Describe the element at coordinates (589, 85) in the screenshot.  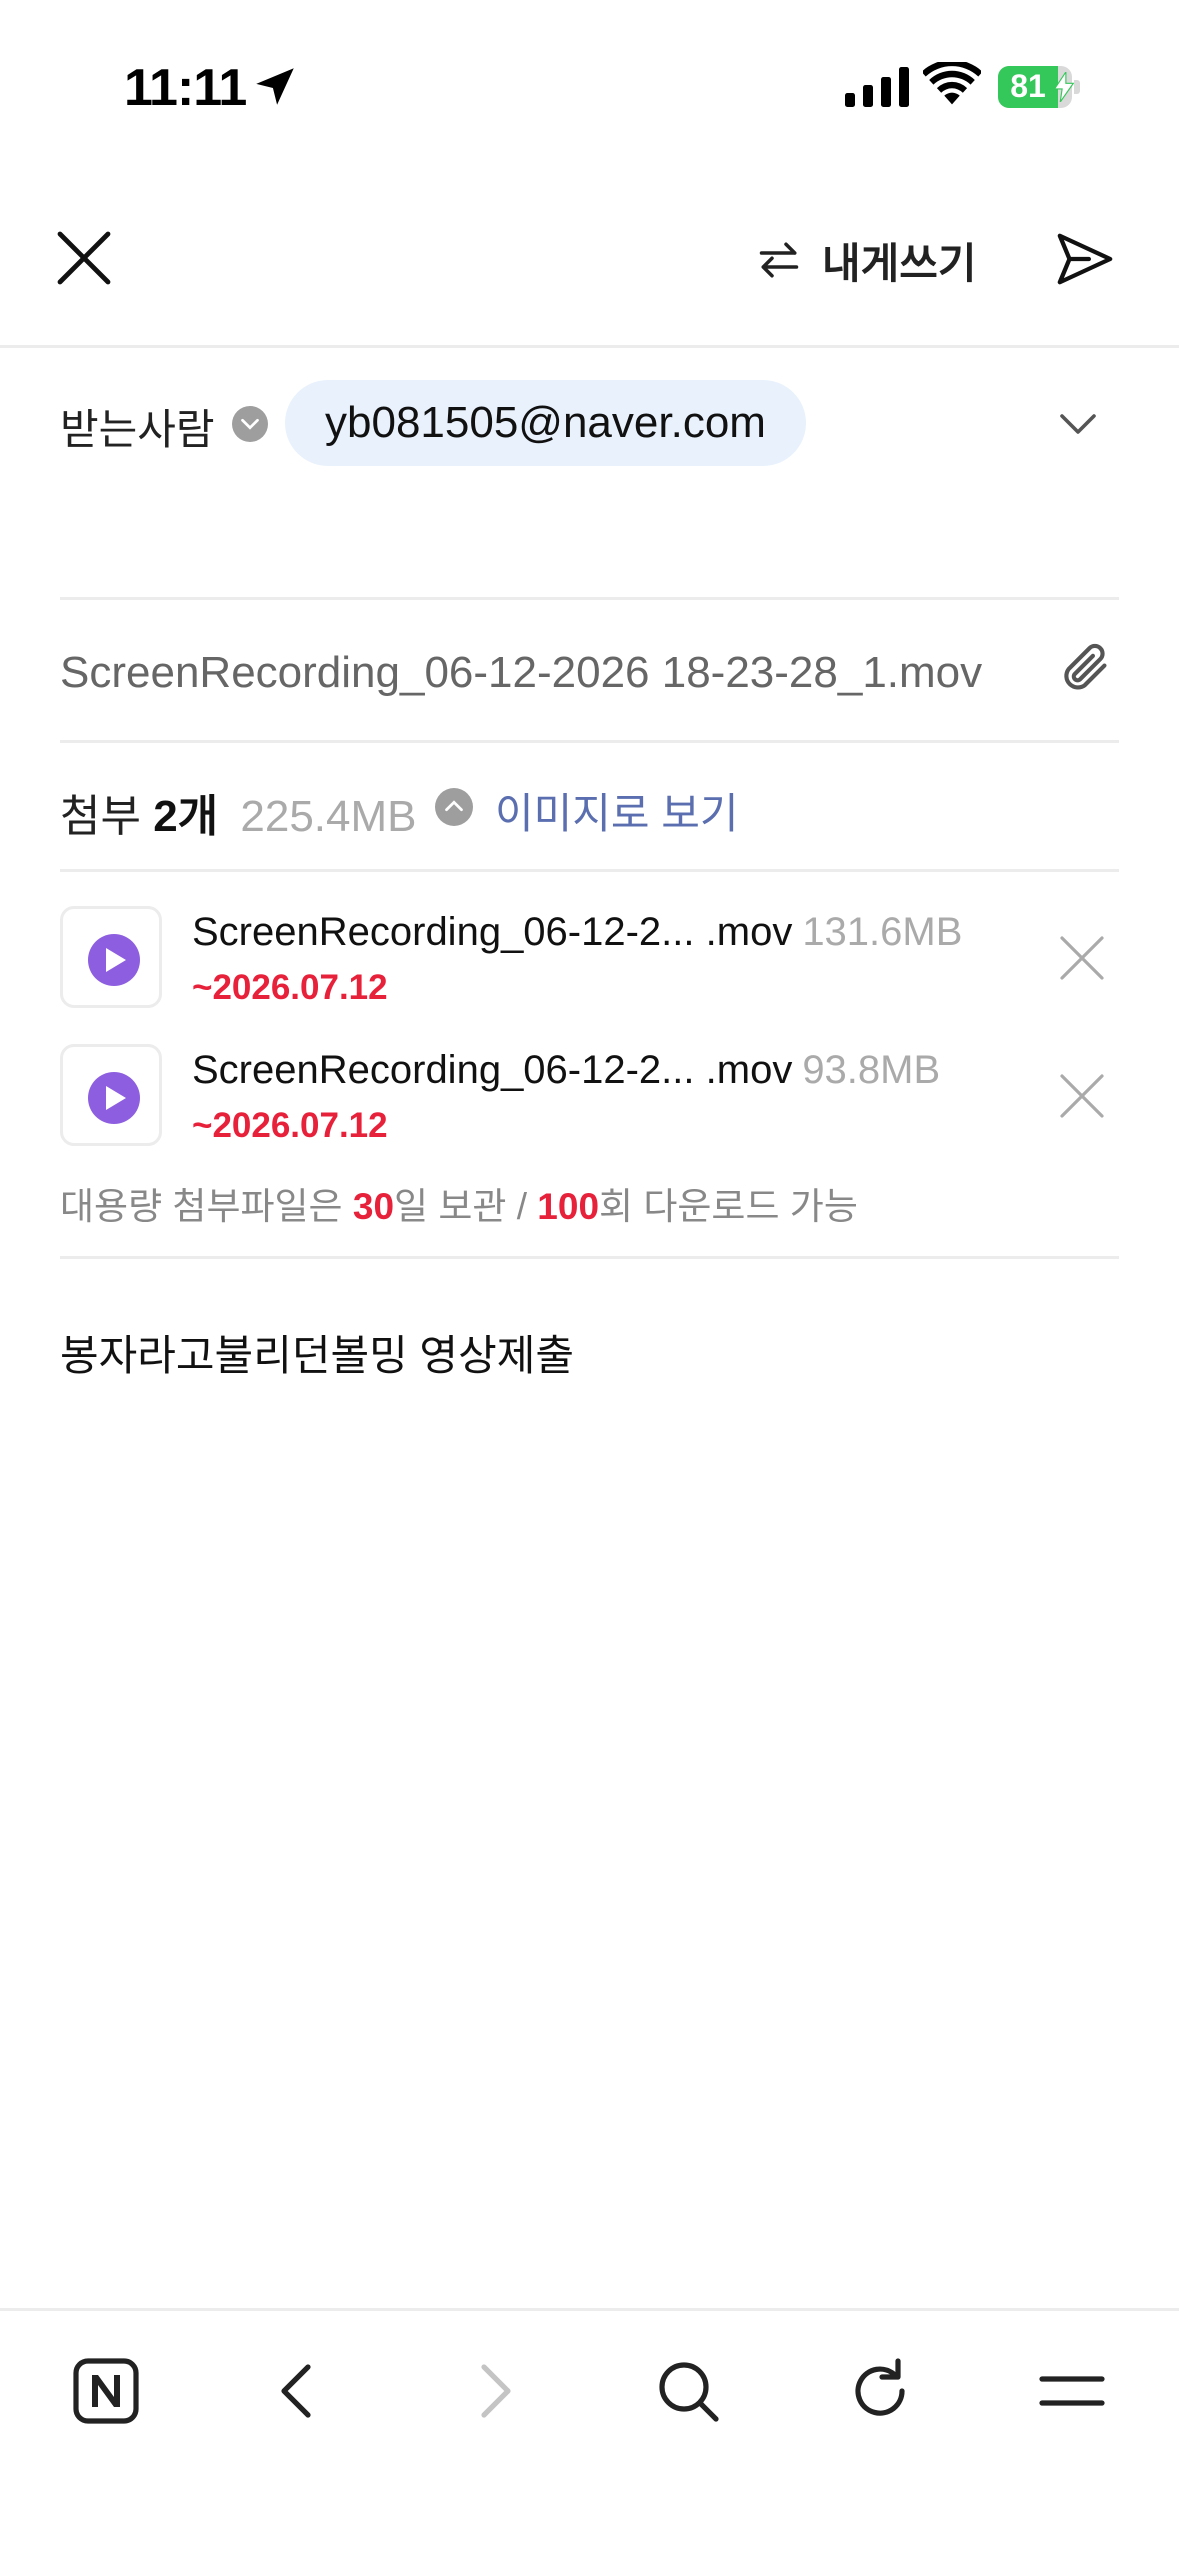
I see `status-bar: 11:11 81` at that location.